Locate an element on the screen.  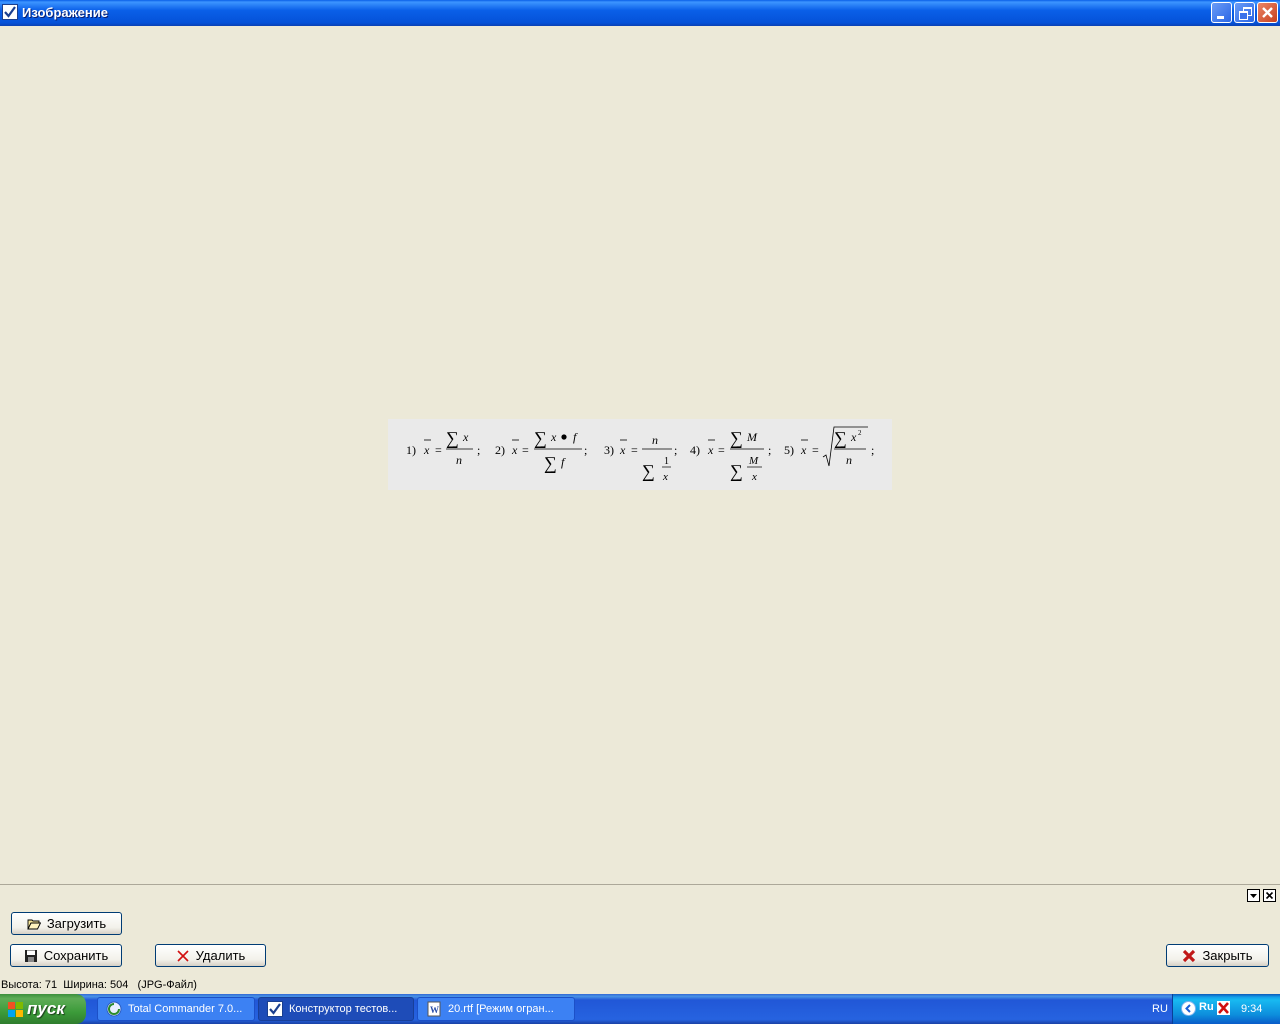
restore-button is located at coordinates (1244, 12).